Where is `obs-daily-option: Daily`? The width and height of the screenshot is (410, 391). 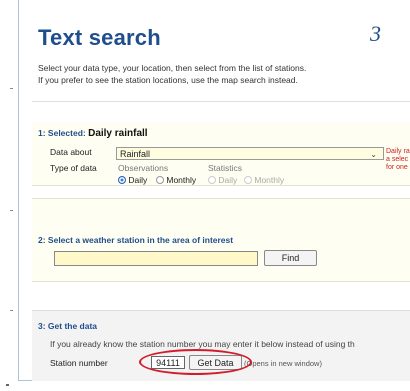
obs-daily-option: Daily is located at coordinates (132, 180).